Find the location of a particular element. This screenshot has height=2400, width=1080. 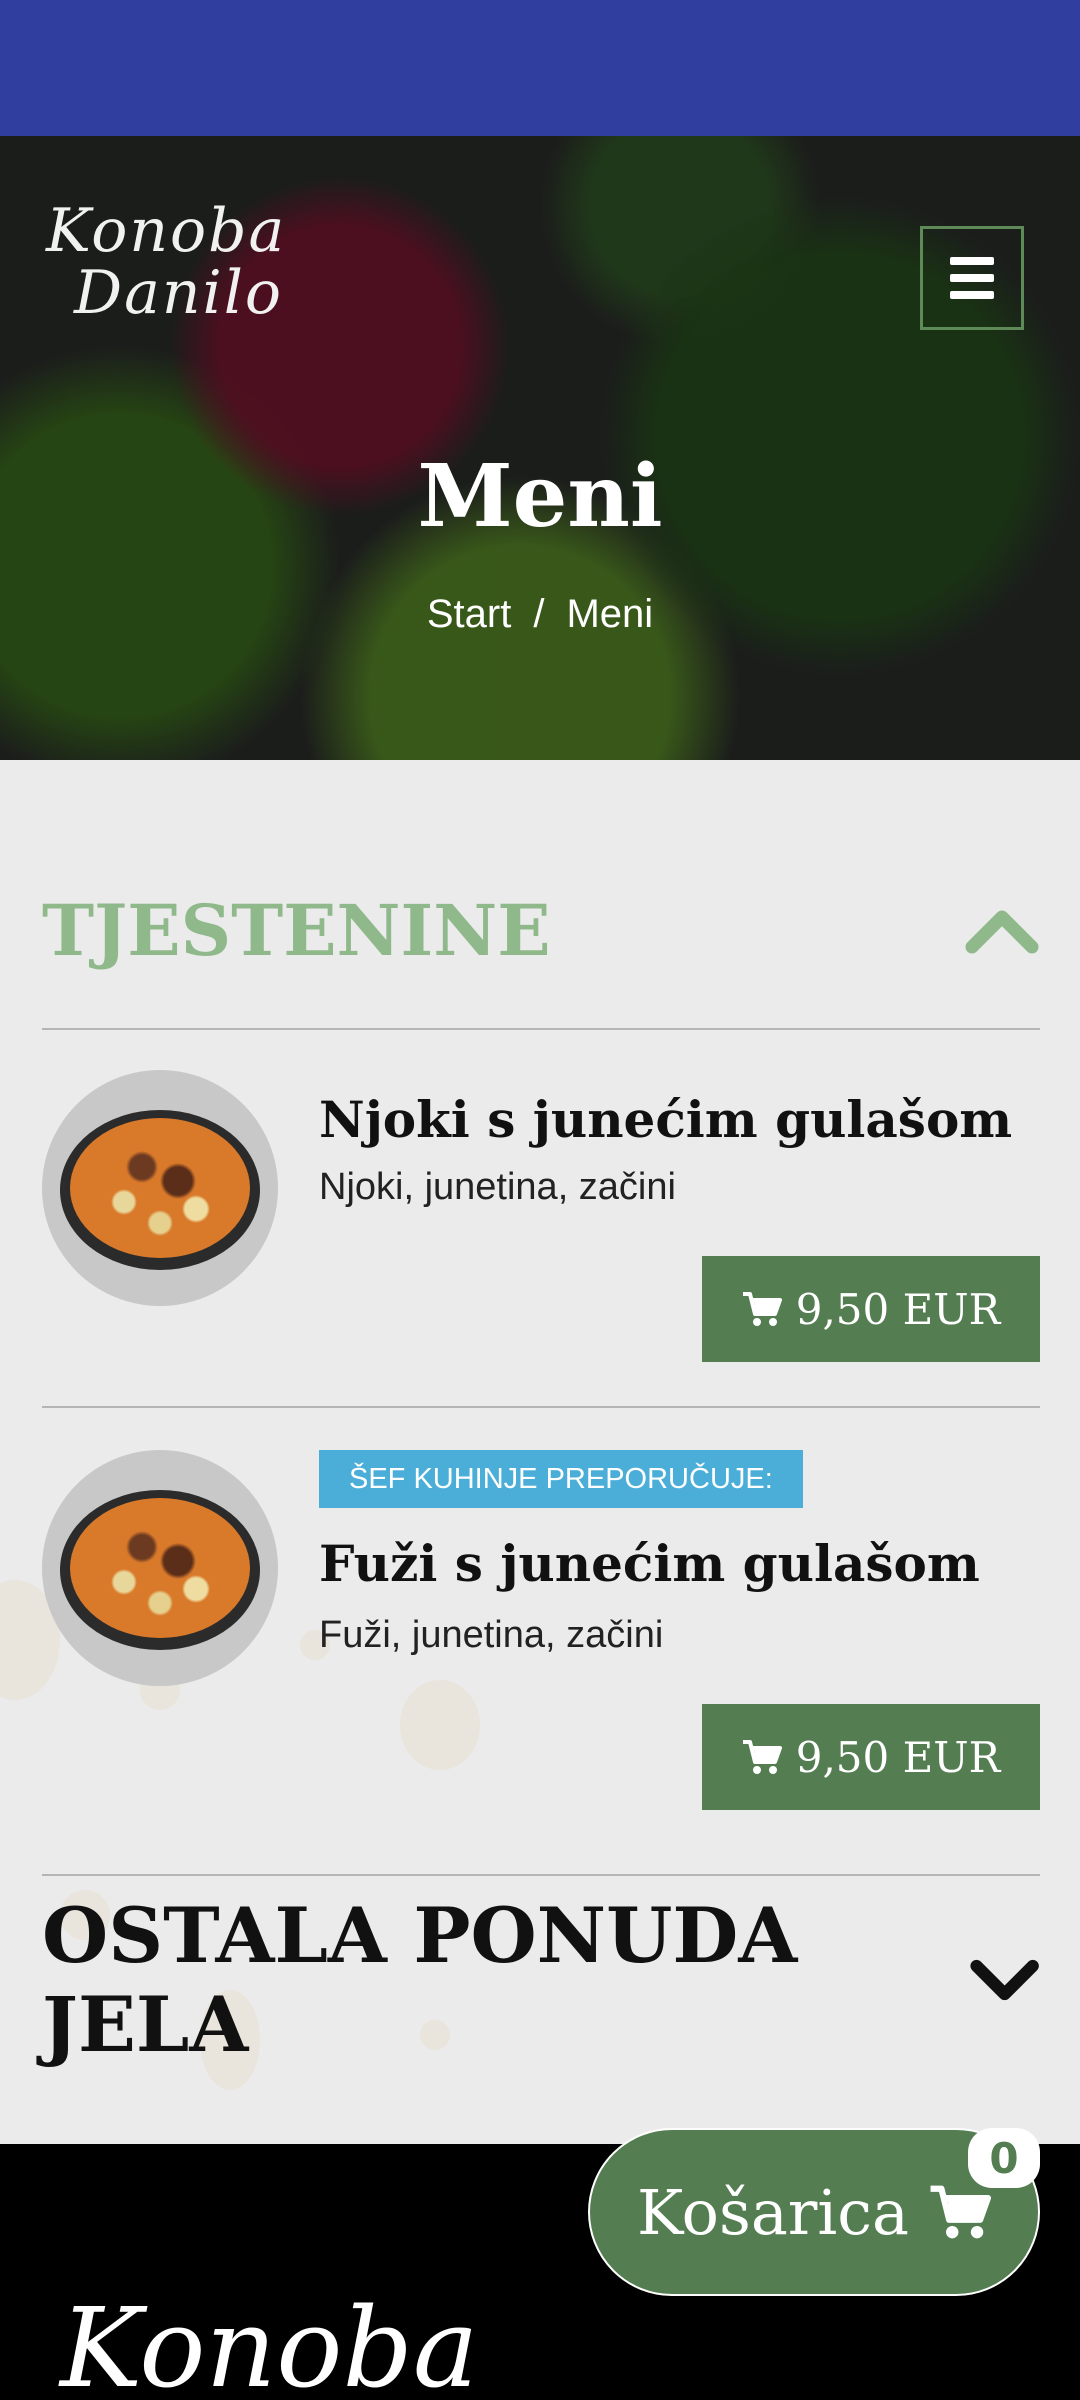

category-title: OSTALA PONUDA JELA is located at coordinates (420, 1980).